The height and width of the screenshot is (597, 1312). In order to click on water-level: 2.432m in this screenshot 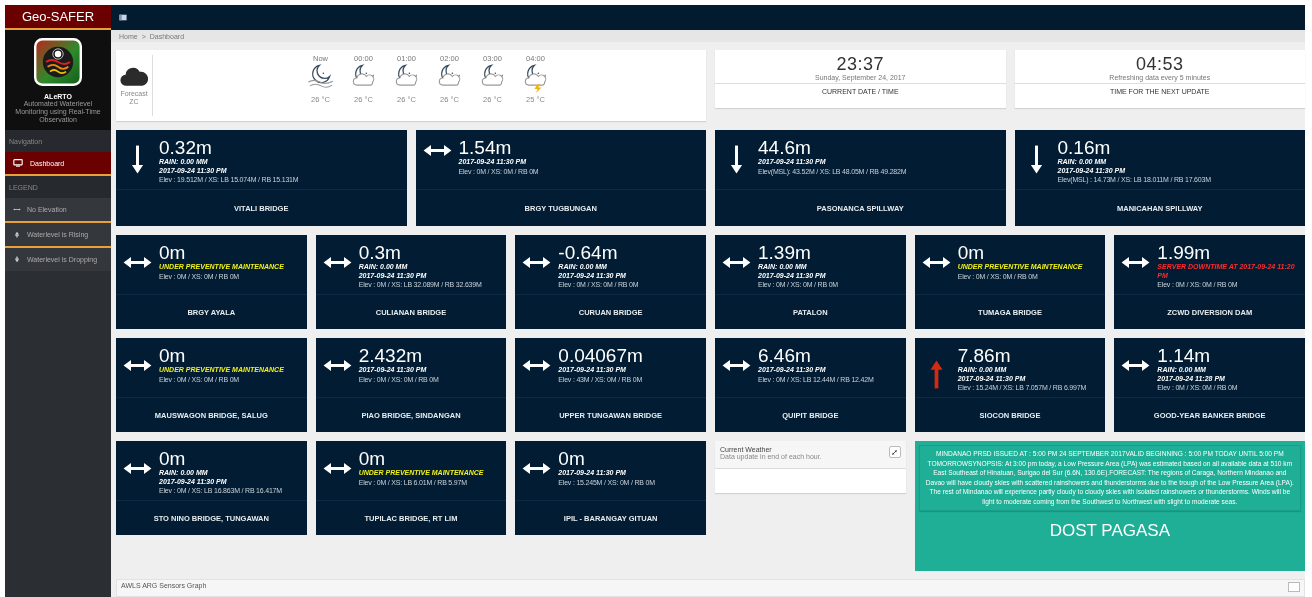, I will do `click(391, 356)`.